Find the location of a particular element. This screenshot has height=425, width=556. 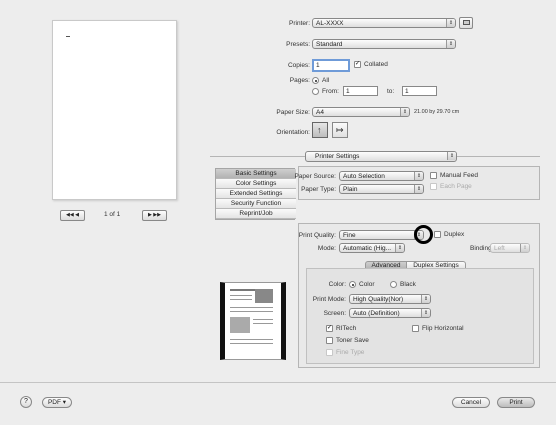

help-icon: ? is located at coordinates (26, 401).